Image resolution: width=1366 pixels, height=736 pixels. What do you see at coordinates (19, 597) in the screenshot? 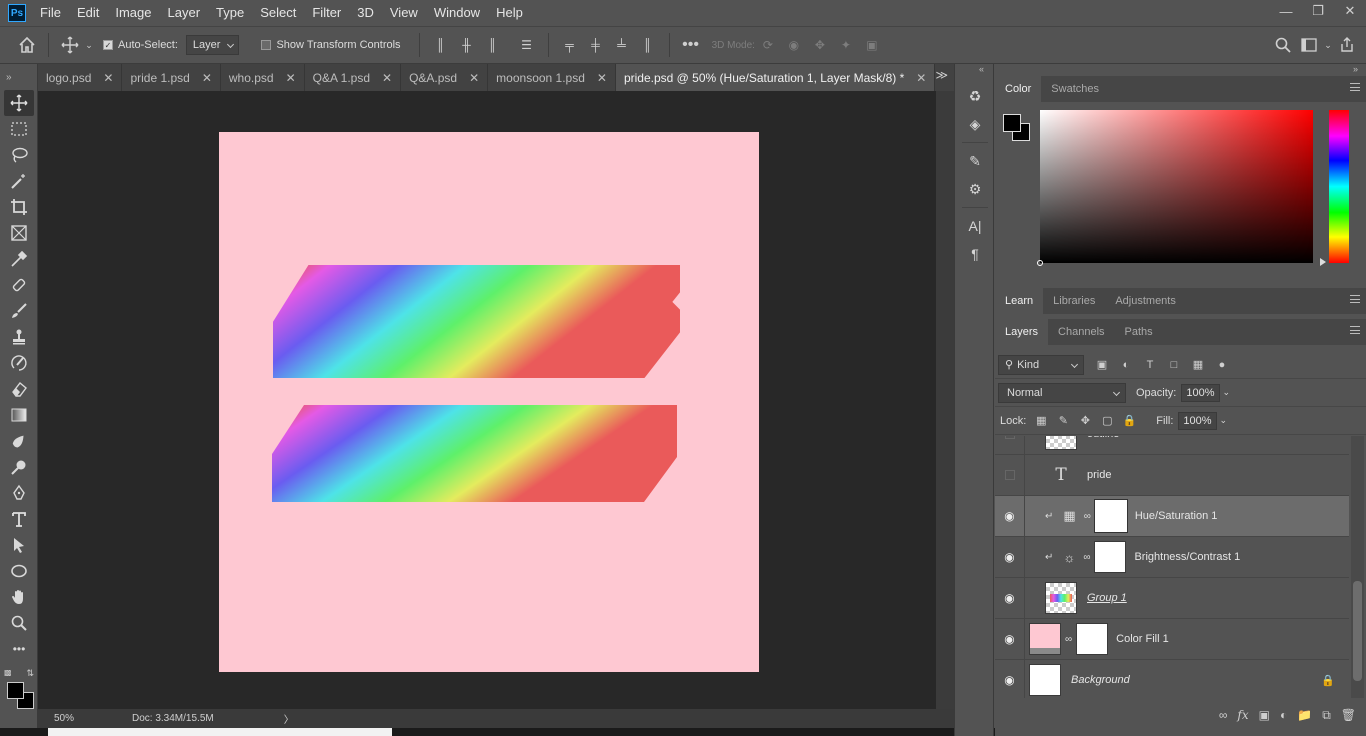
I see `hand-tool-icon` at bounding box center [19, 597].